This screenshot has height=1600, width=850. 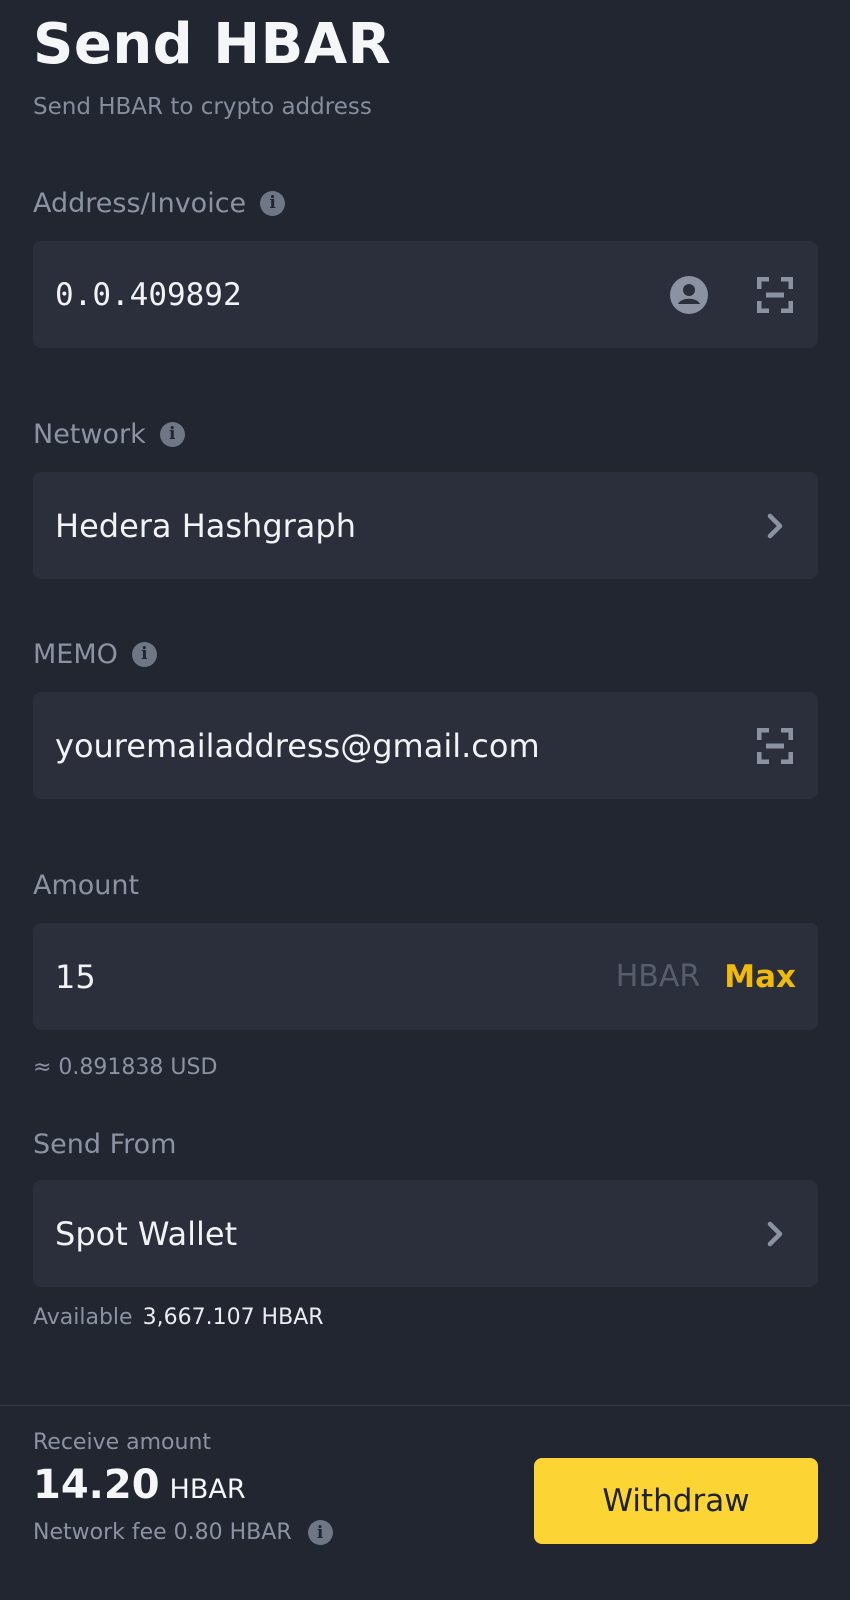 I want to click on send-from-value: Spot Wallet, so click(x=146, y=1233).